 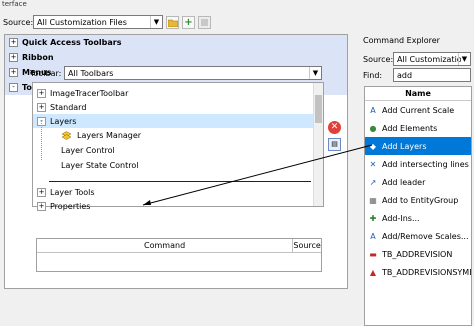 What do you see at coordinates (373, 110) in the screenshot?
I see `scale-icon: A` at bounding box center [373, 110].